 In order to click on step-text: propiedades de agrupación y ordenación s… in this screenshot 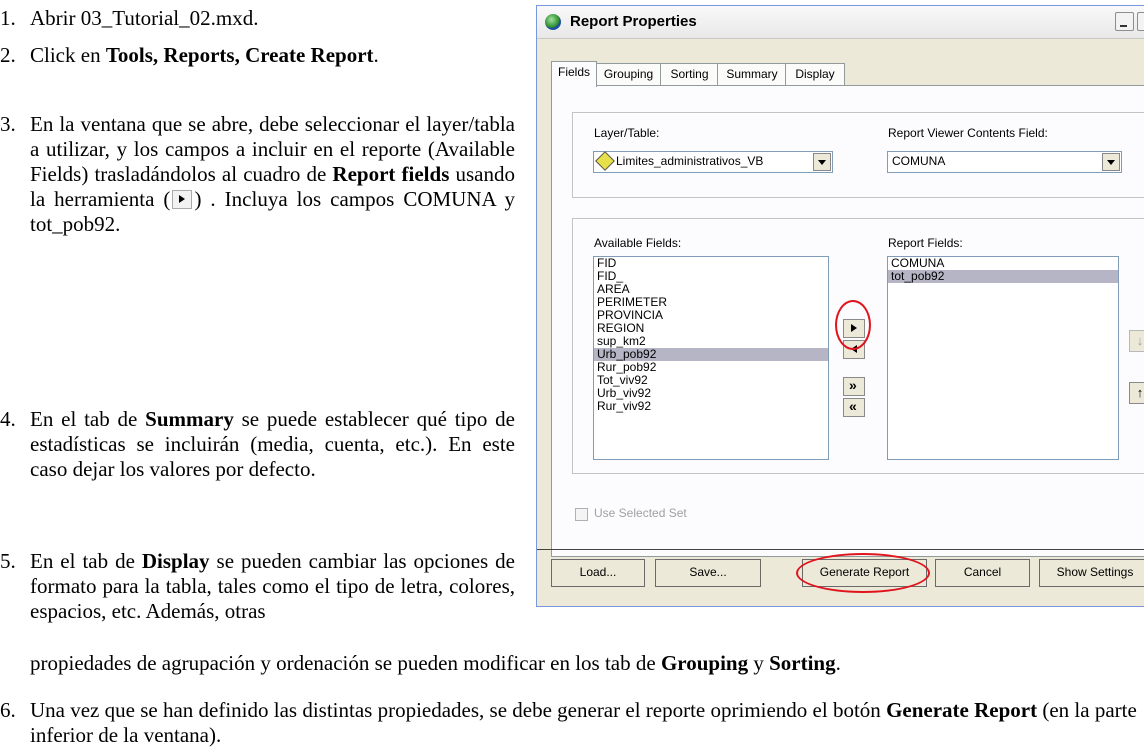, I will do `click(435, 663)`.